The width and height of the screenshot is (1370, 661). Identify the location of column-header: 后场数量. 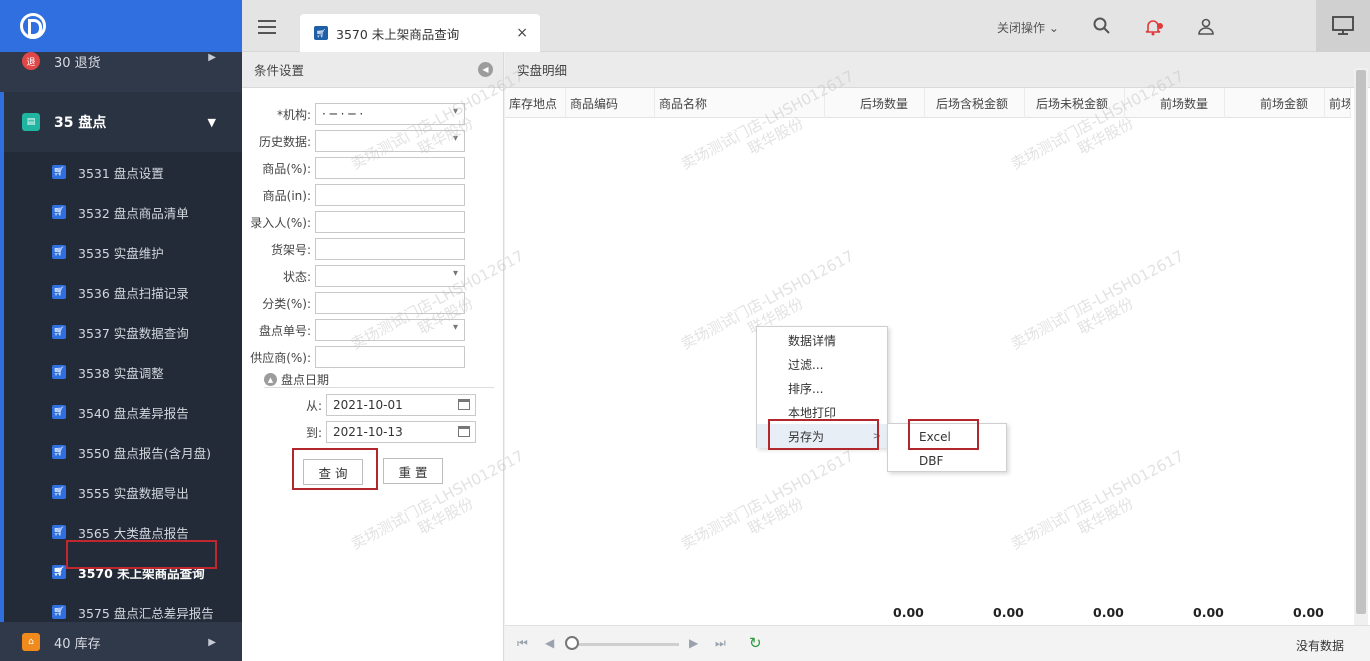
(875, 103).